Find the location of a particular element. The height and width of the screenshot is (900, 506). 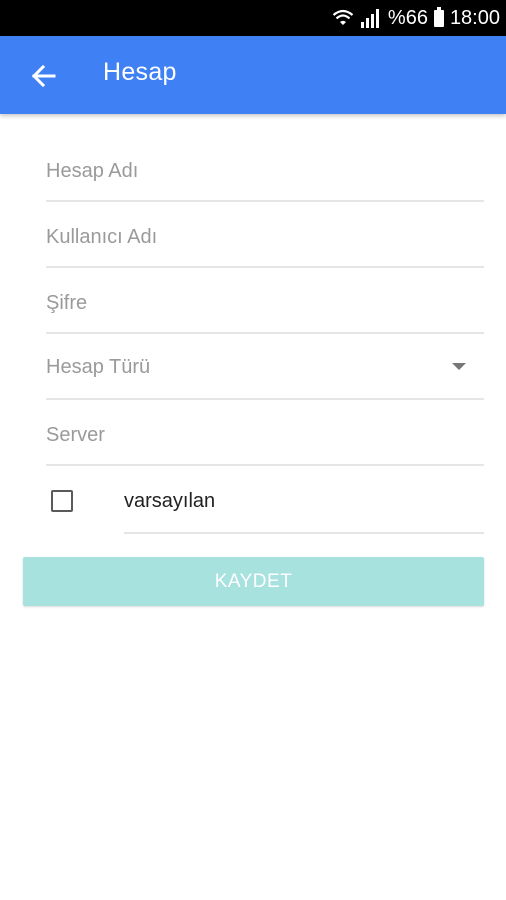

battery-icon is located at coordinates (438, 16).